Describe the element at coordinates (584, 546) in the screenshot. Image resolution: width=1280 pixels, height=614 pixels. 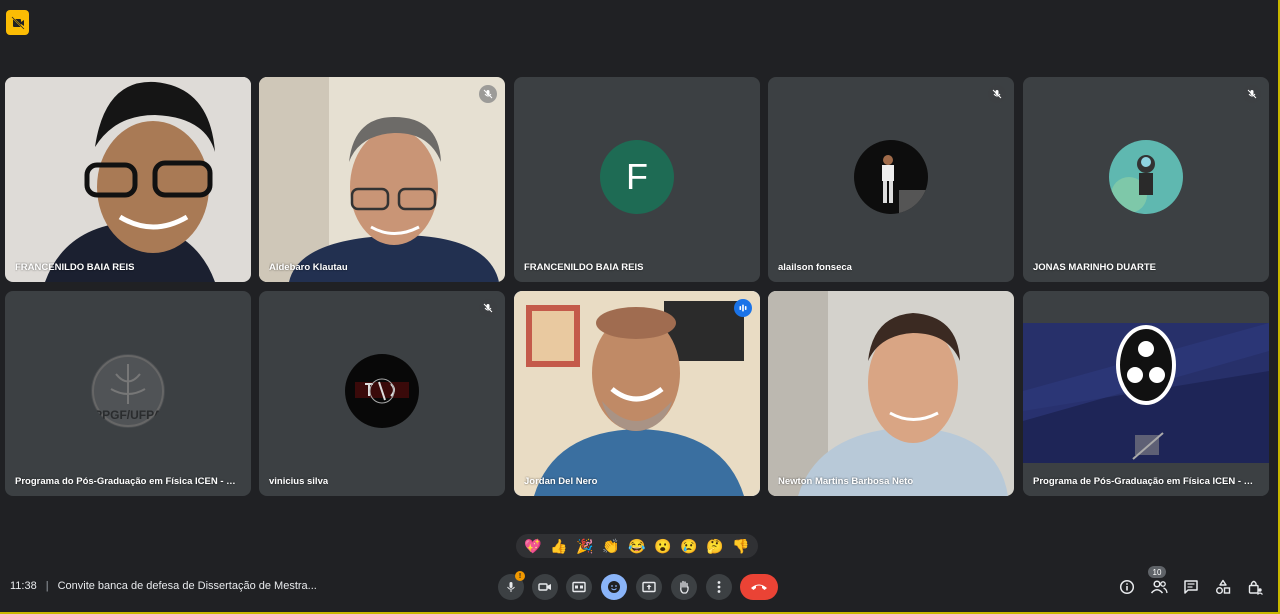
I see `reaction-party-popper: 🎉` at that location.